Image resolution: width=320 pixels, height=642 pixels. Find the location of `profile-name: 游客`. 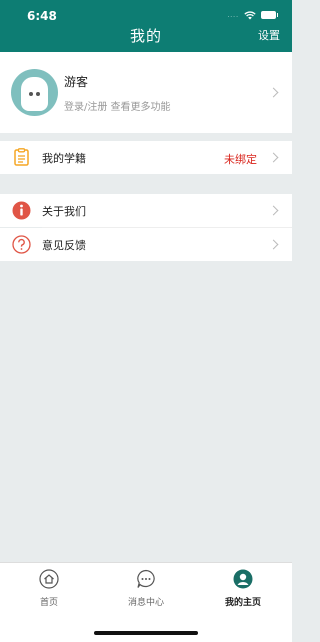

profile-name: 游客 is located at coordinates (76, 82).